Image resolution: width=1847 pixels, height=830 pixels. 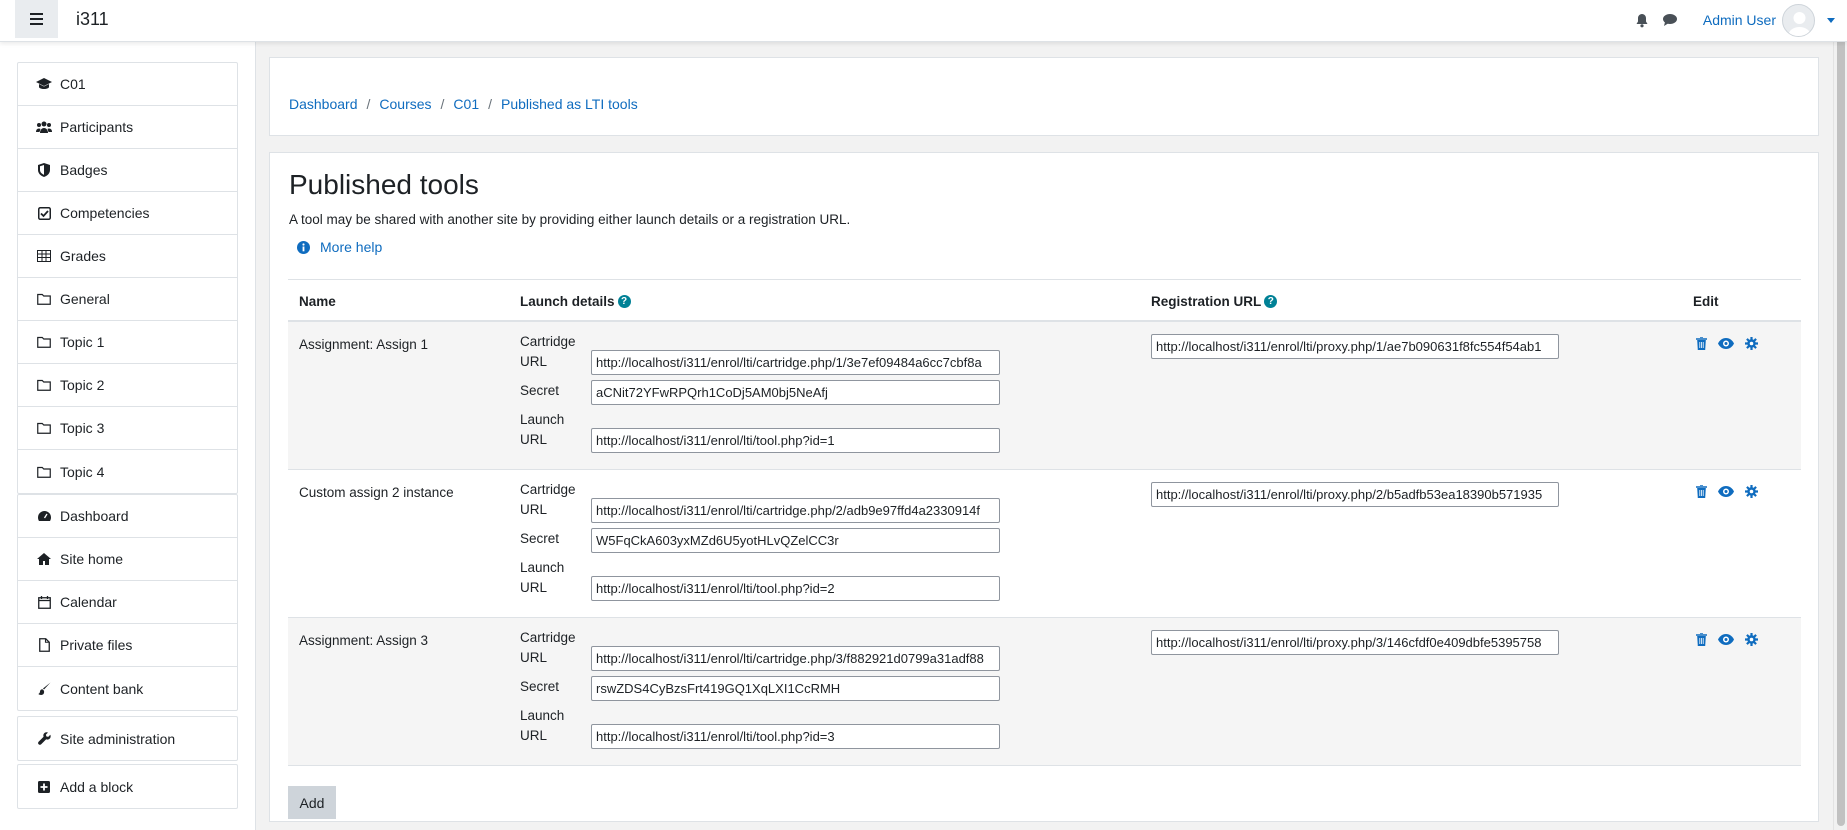 I want to click on add-block-button: Add a block, so click(x=127, y=786).